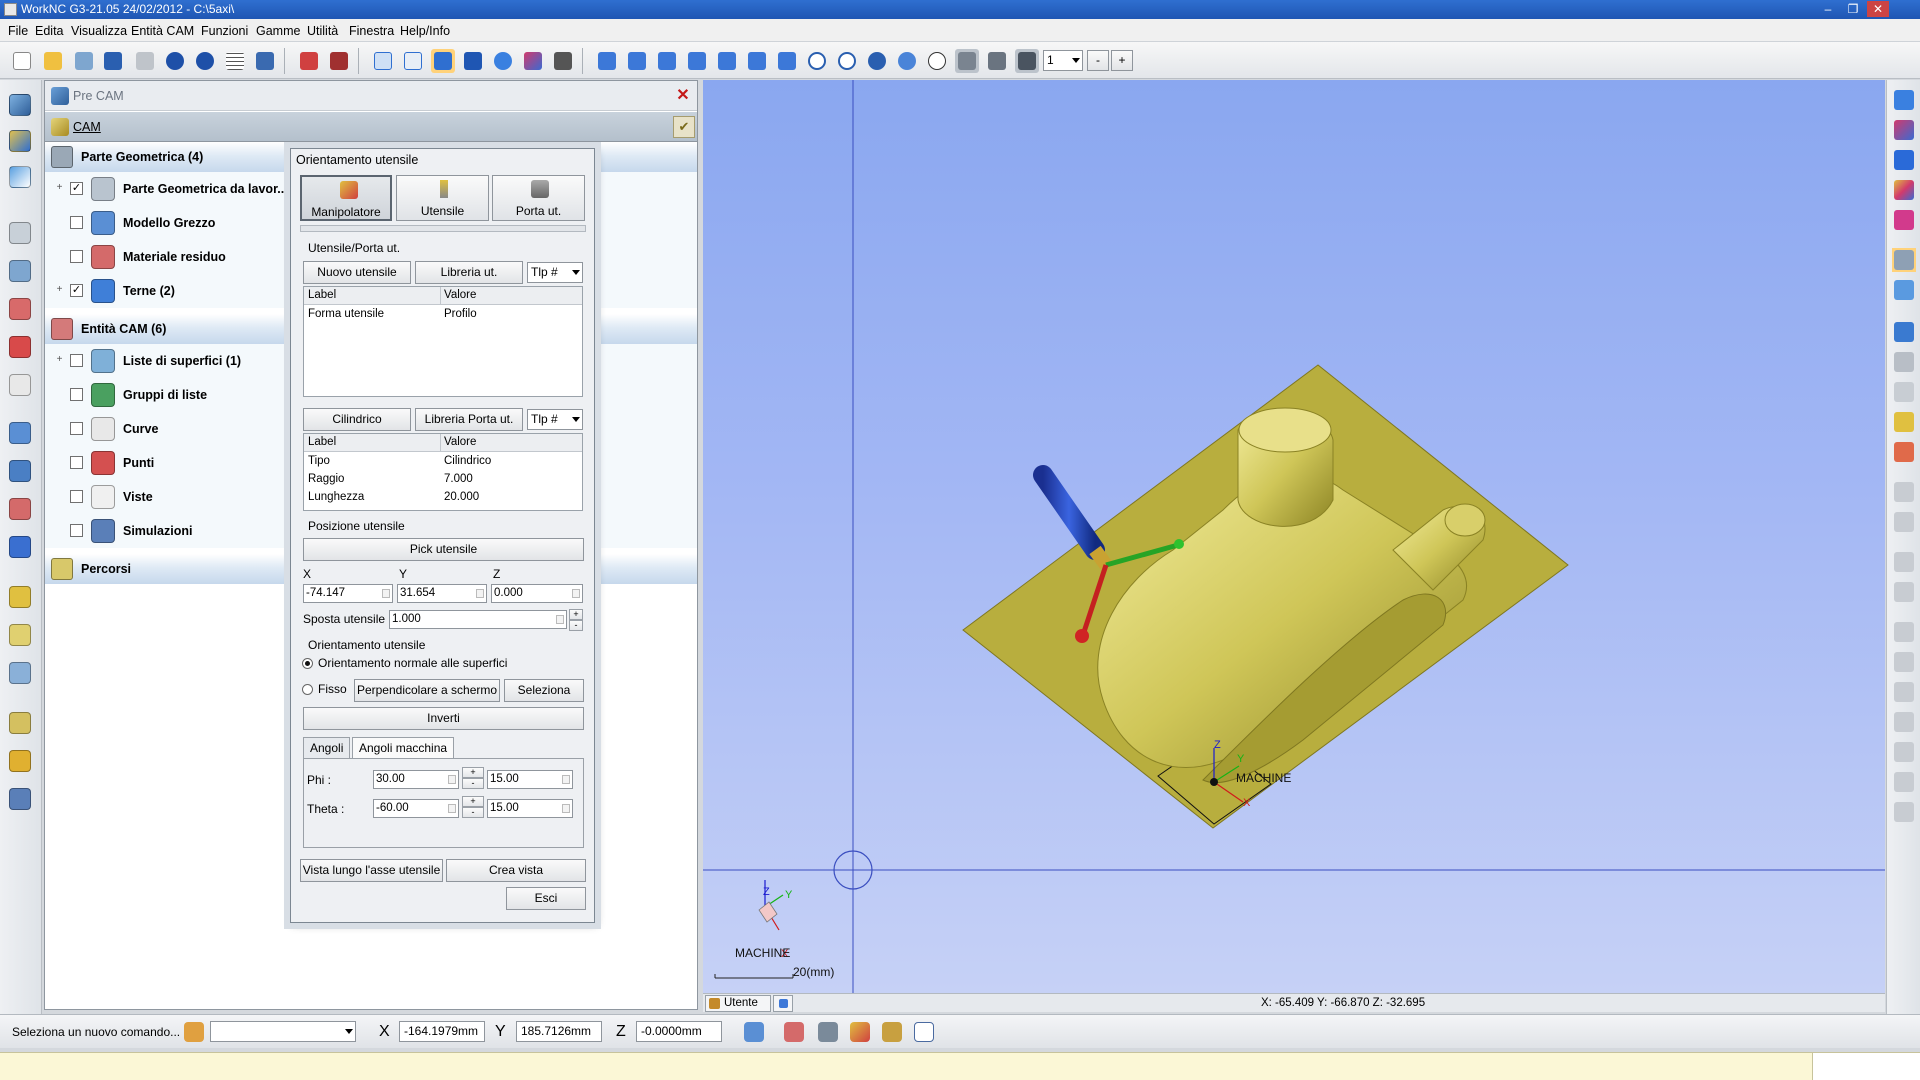 The height and width of the screenshot is (1080, 1920). Describe the element at coordinates (997, 61) in the screenshot. I see `section-icon` at that location.